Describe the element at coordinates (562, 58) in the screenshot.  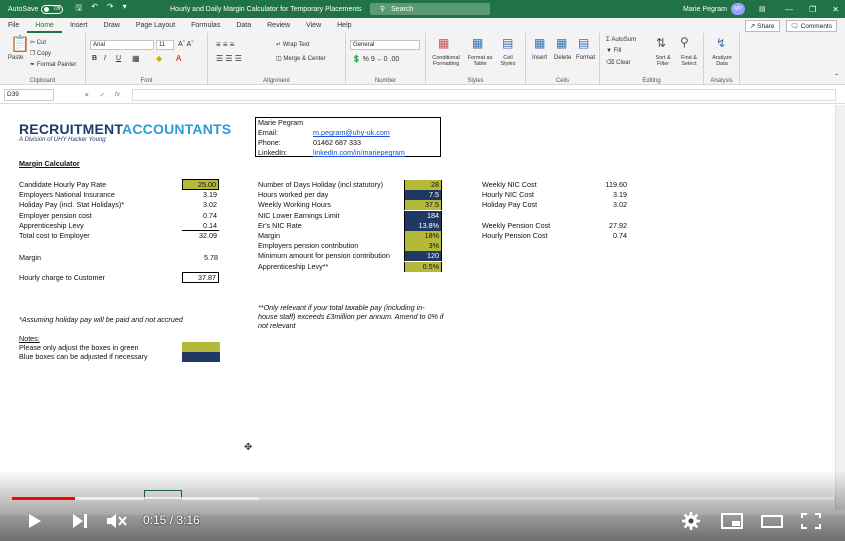
I see `delete-button: Delete` at that location.